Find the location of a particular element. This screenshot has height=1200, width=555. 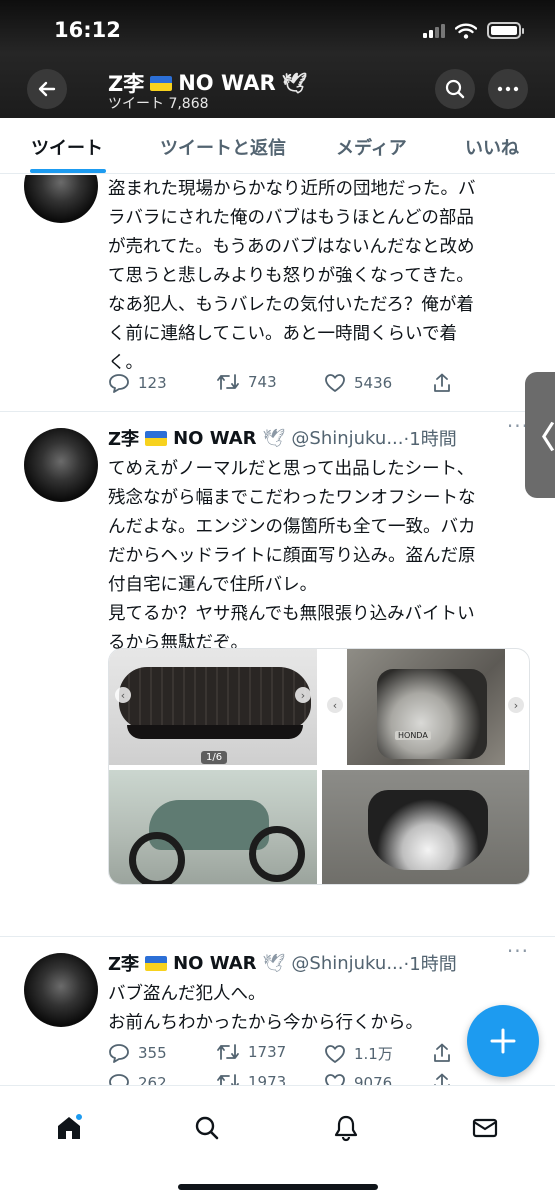

plus-icon is located at coordinates (503, 1041).